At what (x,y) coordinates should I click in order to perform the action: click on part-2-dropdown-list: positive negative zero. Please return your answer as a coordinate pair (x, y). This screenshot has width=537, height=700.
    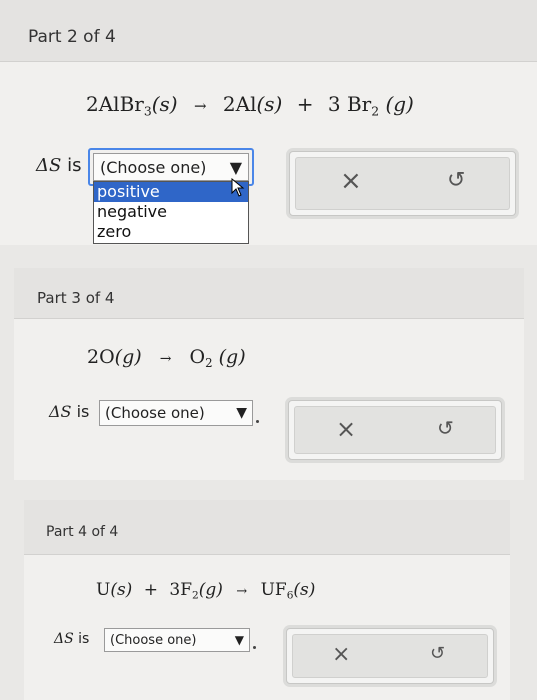
    Looking at the image, I should click on (171, 212).